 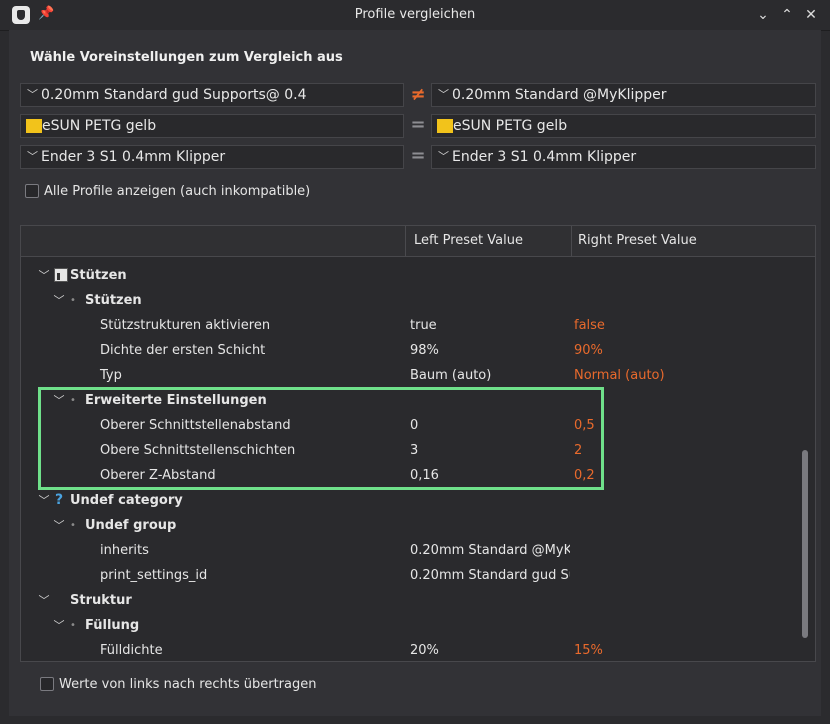 What do you see at coordinates (411, 600) in the screenshot?
I see `tree-row-category: ﹀ Struktur` at bounding box center [411, 600].